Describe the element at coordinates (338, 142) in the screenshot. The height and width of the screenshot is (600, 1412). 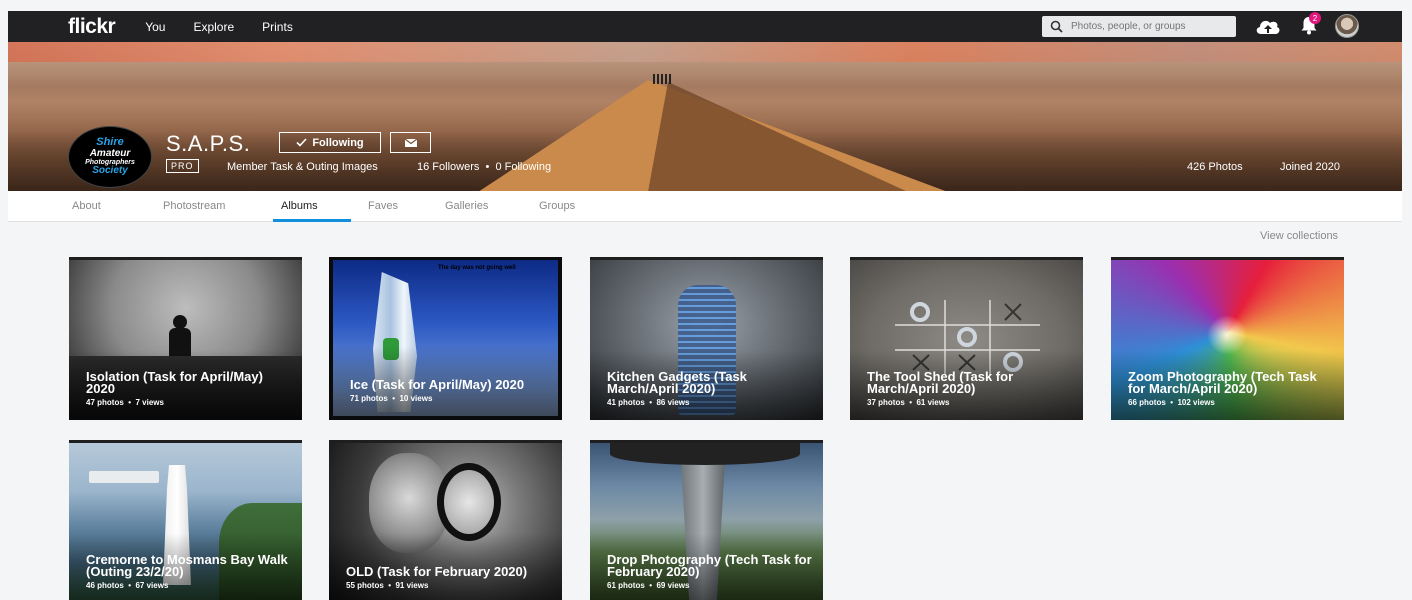
I see `following-button-label: Following` at that location.